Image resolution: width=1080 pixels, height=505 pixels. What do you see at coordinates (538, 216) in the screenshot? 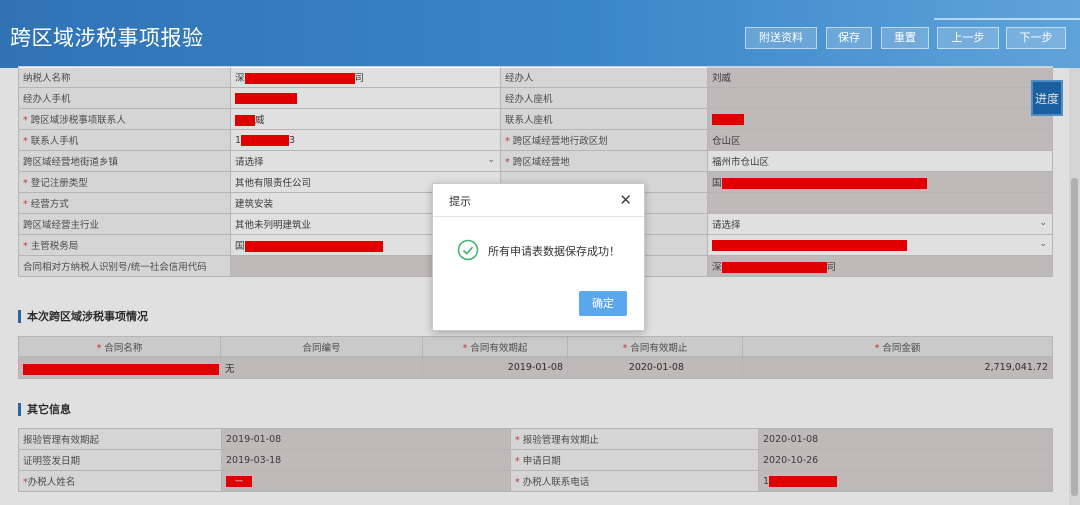
I see `dialog-divider` at bounding box center [538, 216].